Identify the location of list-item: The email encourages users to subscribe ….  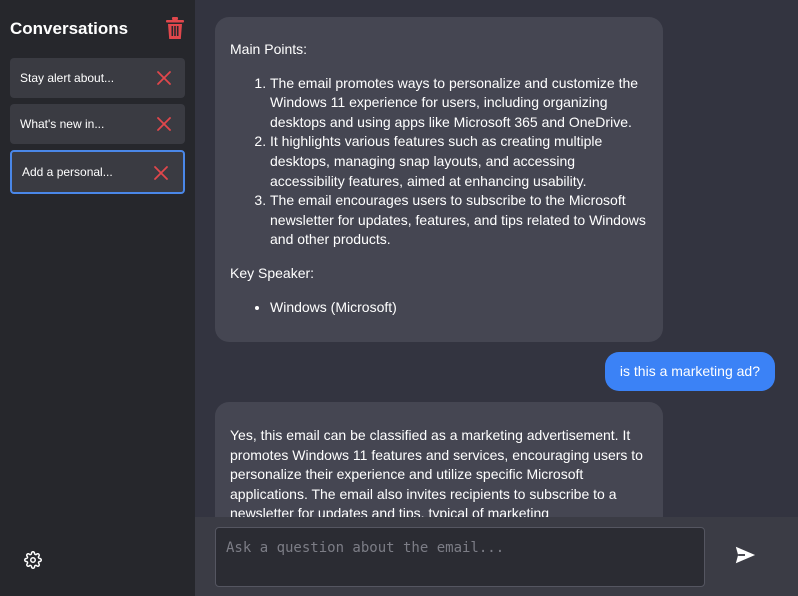
(459, 220).